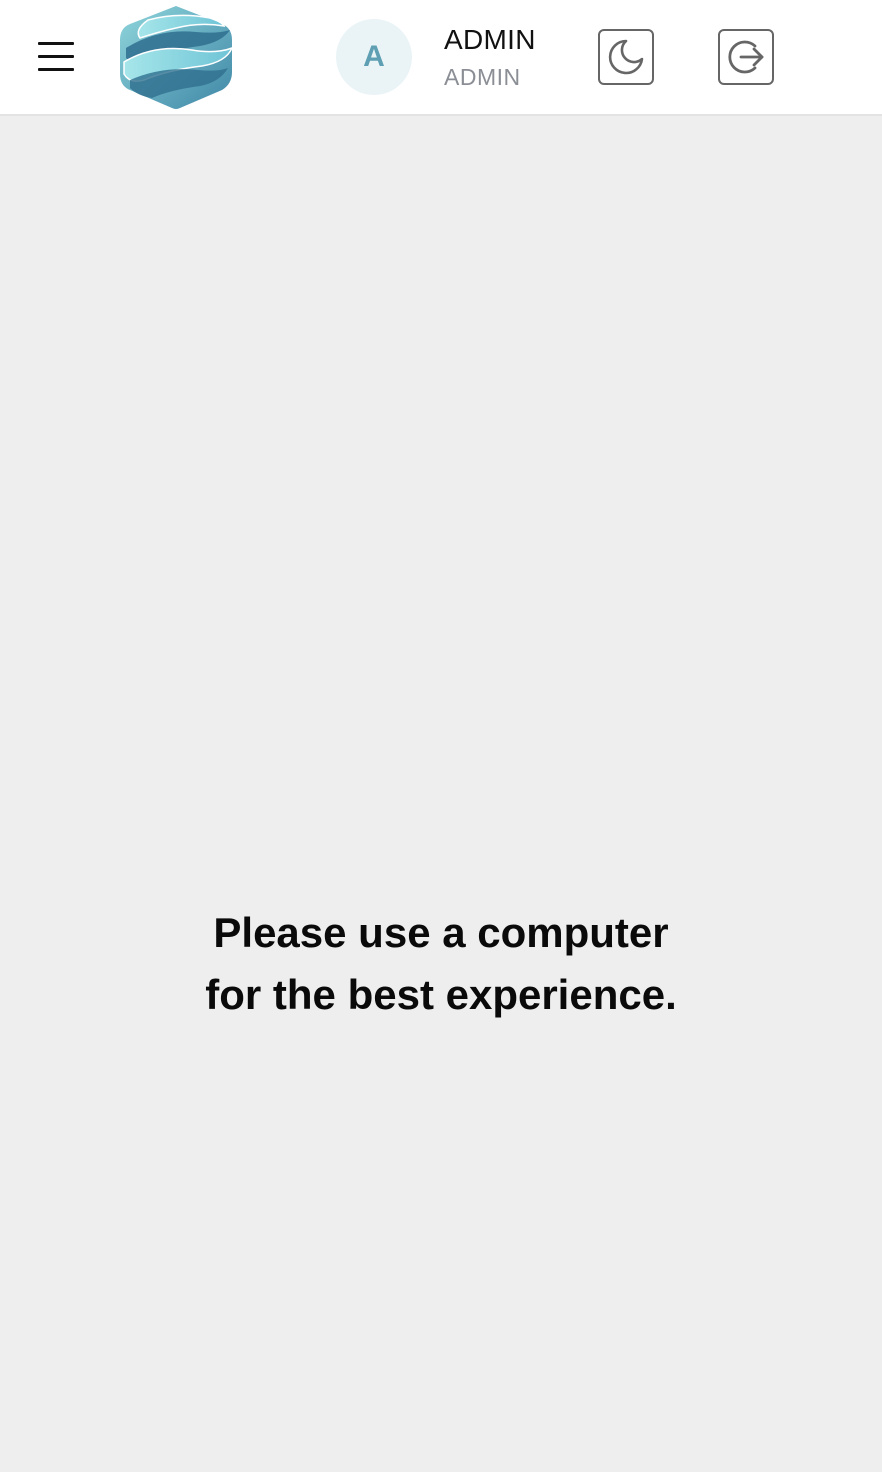 The image size is (882, 1472). What do you see at coordinates (56, 56) in the screenshot?
I see `hamburger-menu-icon` at bounding box center [56, 56].